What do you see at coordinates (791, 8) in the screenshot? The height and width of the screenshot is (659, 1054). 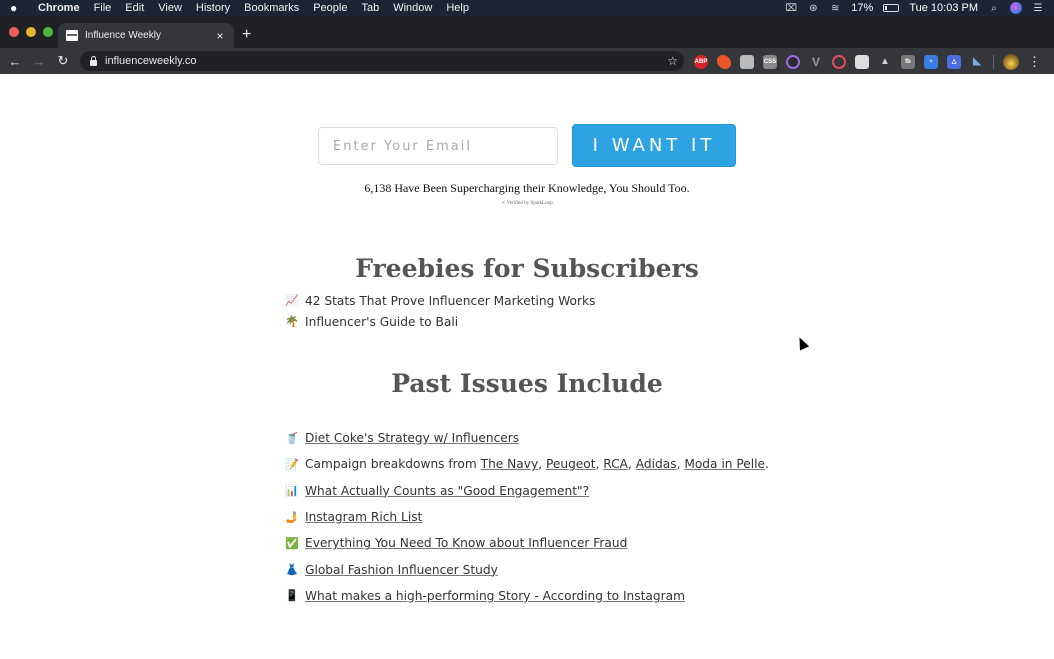 I see `bluetooth-off-icon: ⌧` at bounding box center [791, 8].